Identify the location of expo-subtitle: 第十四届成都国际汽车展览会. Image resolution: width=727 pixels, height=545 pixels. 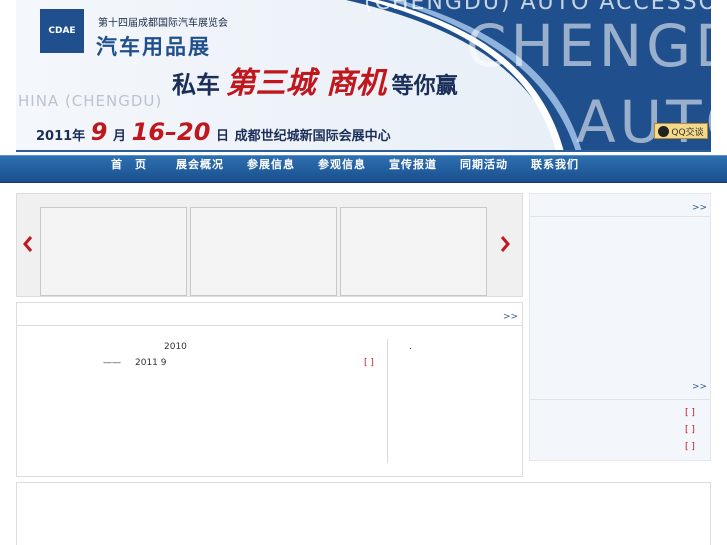
(163, 23).